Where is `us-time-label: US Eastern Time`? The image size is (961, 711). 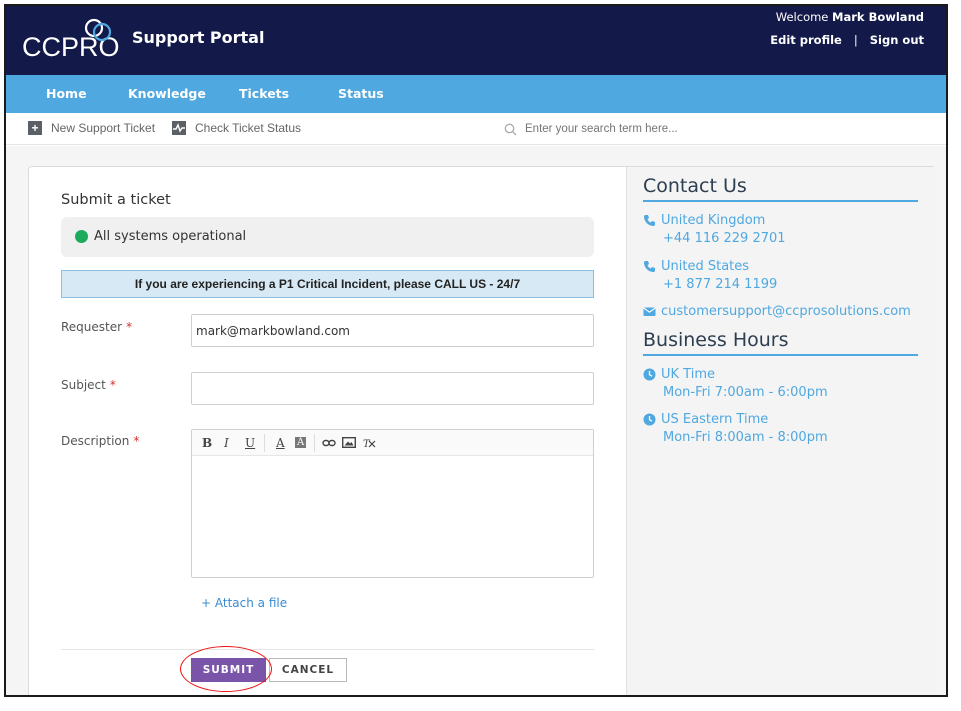
us-time-label: US Eastern Time is located at coordinates (705, 419).